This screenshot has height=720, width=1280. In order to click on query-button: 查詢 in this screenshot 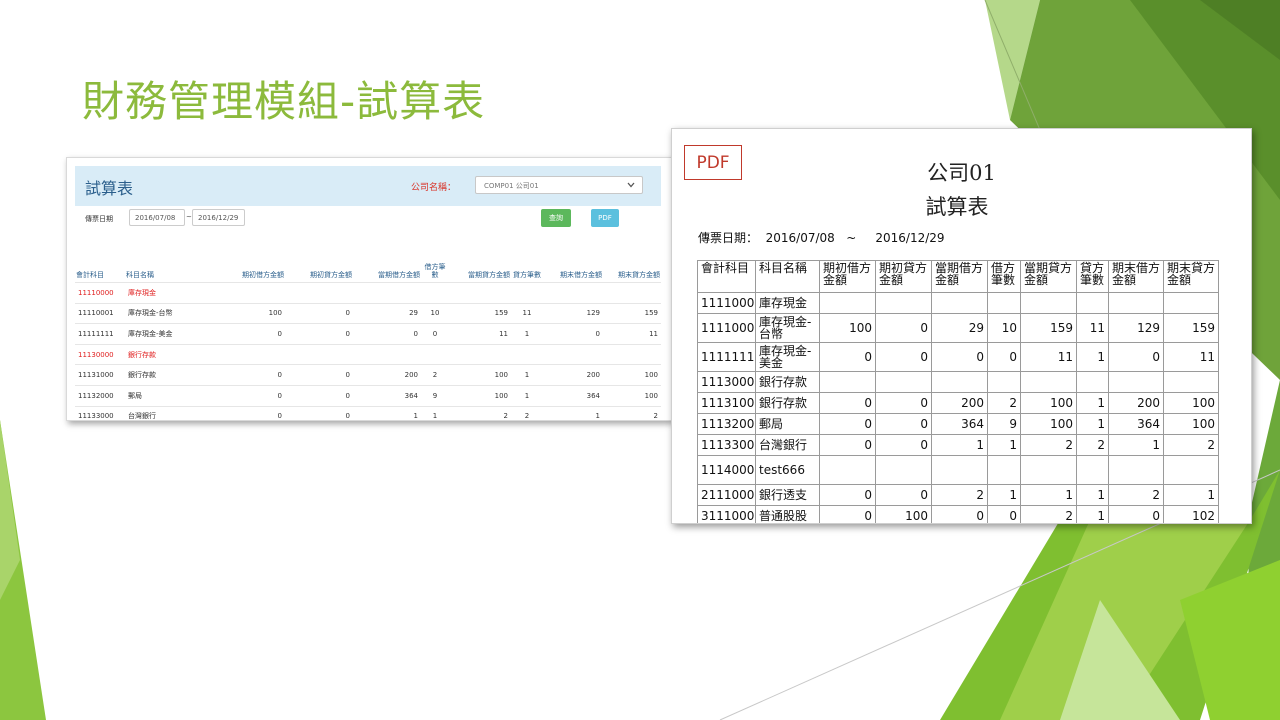, I will do `click(556, 218)`.